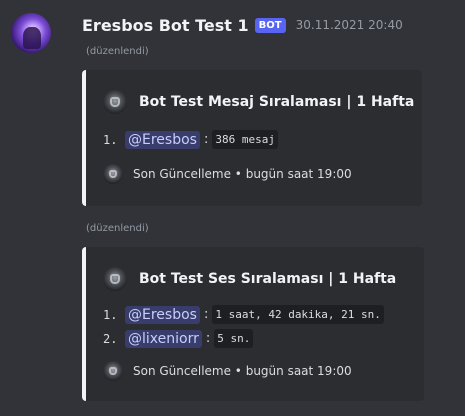 This screenshot has height=416, width=465. What do you see at coordinates (110, 338) in the screenshot?
I see `rank-number: 2.` at bounding box center [110, 338].